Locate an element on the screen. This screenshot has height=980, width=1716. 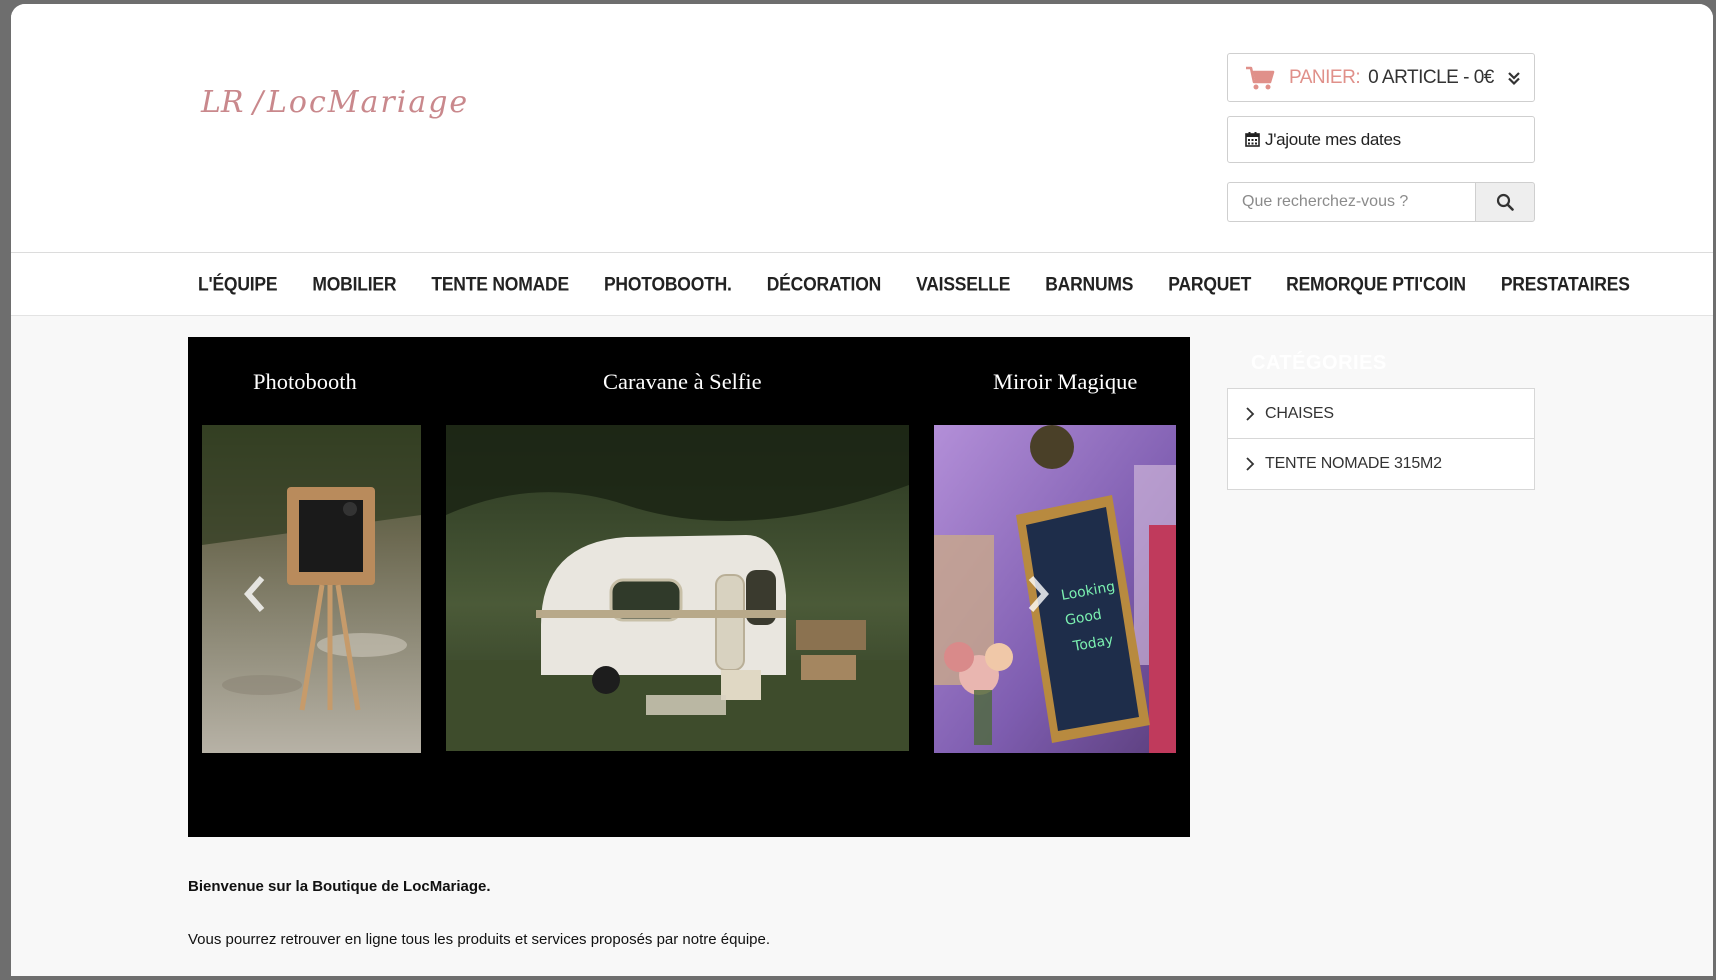
add-dates-label: J'ajoute mes dates is located at coordinates (1333, 139).